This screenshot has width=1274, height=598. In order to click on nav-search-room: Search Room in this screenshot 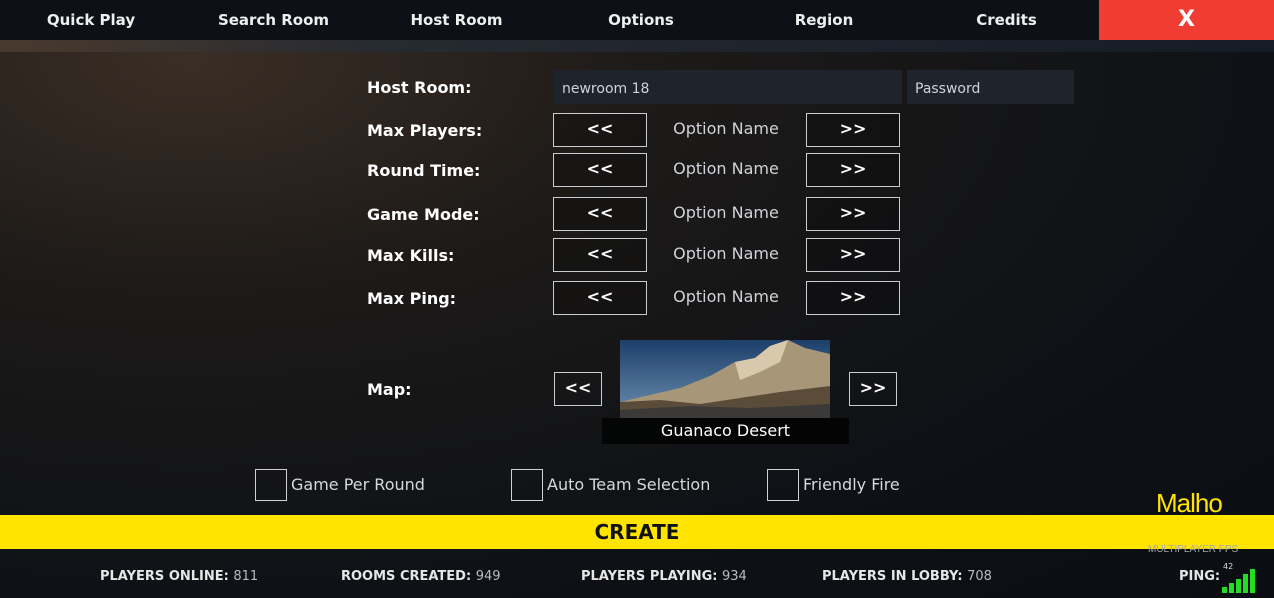, I will do `click(273, 20)`.